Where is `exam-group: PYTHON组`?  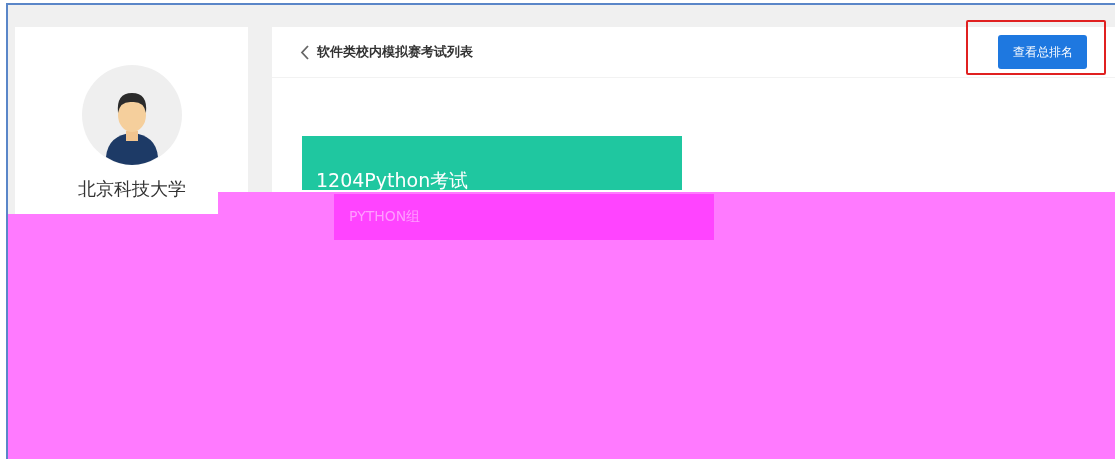
exam-group: PYTHON组 is located at coordinates (524, 217).